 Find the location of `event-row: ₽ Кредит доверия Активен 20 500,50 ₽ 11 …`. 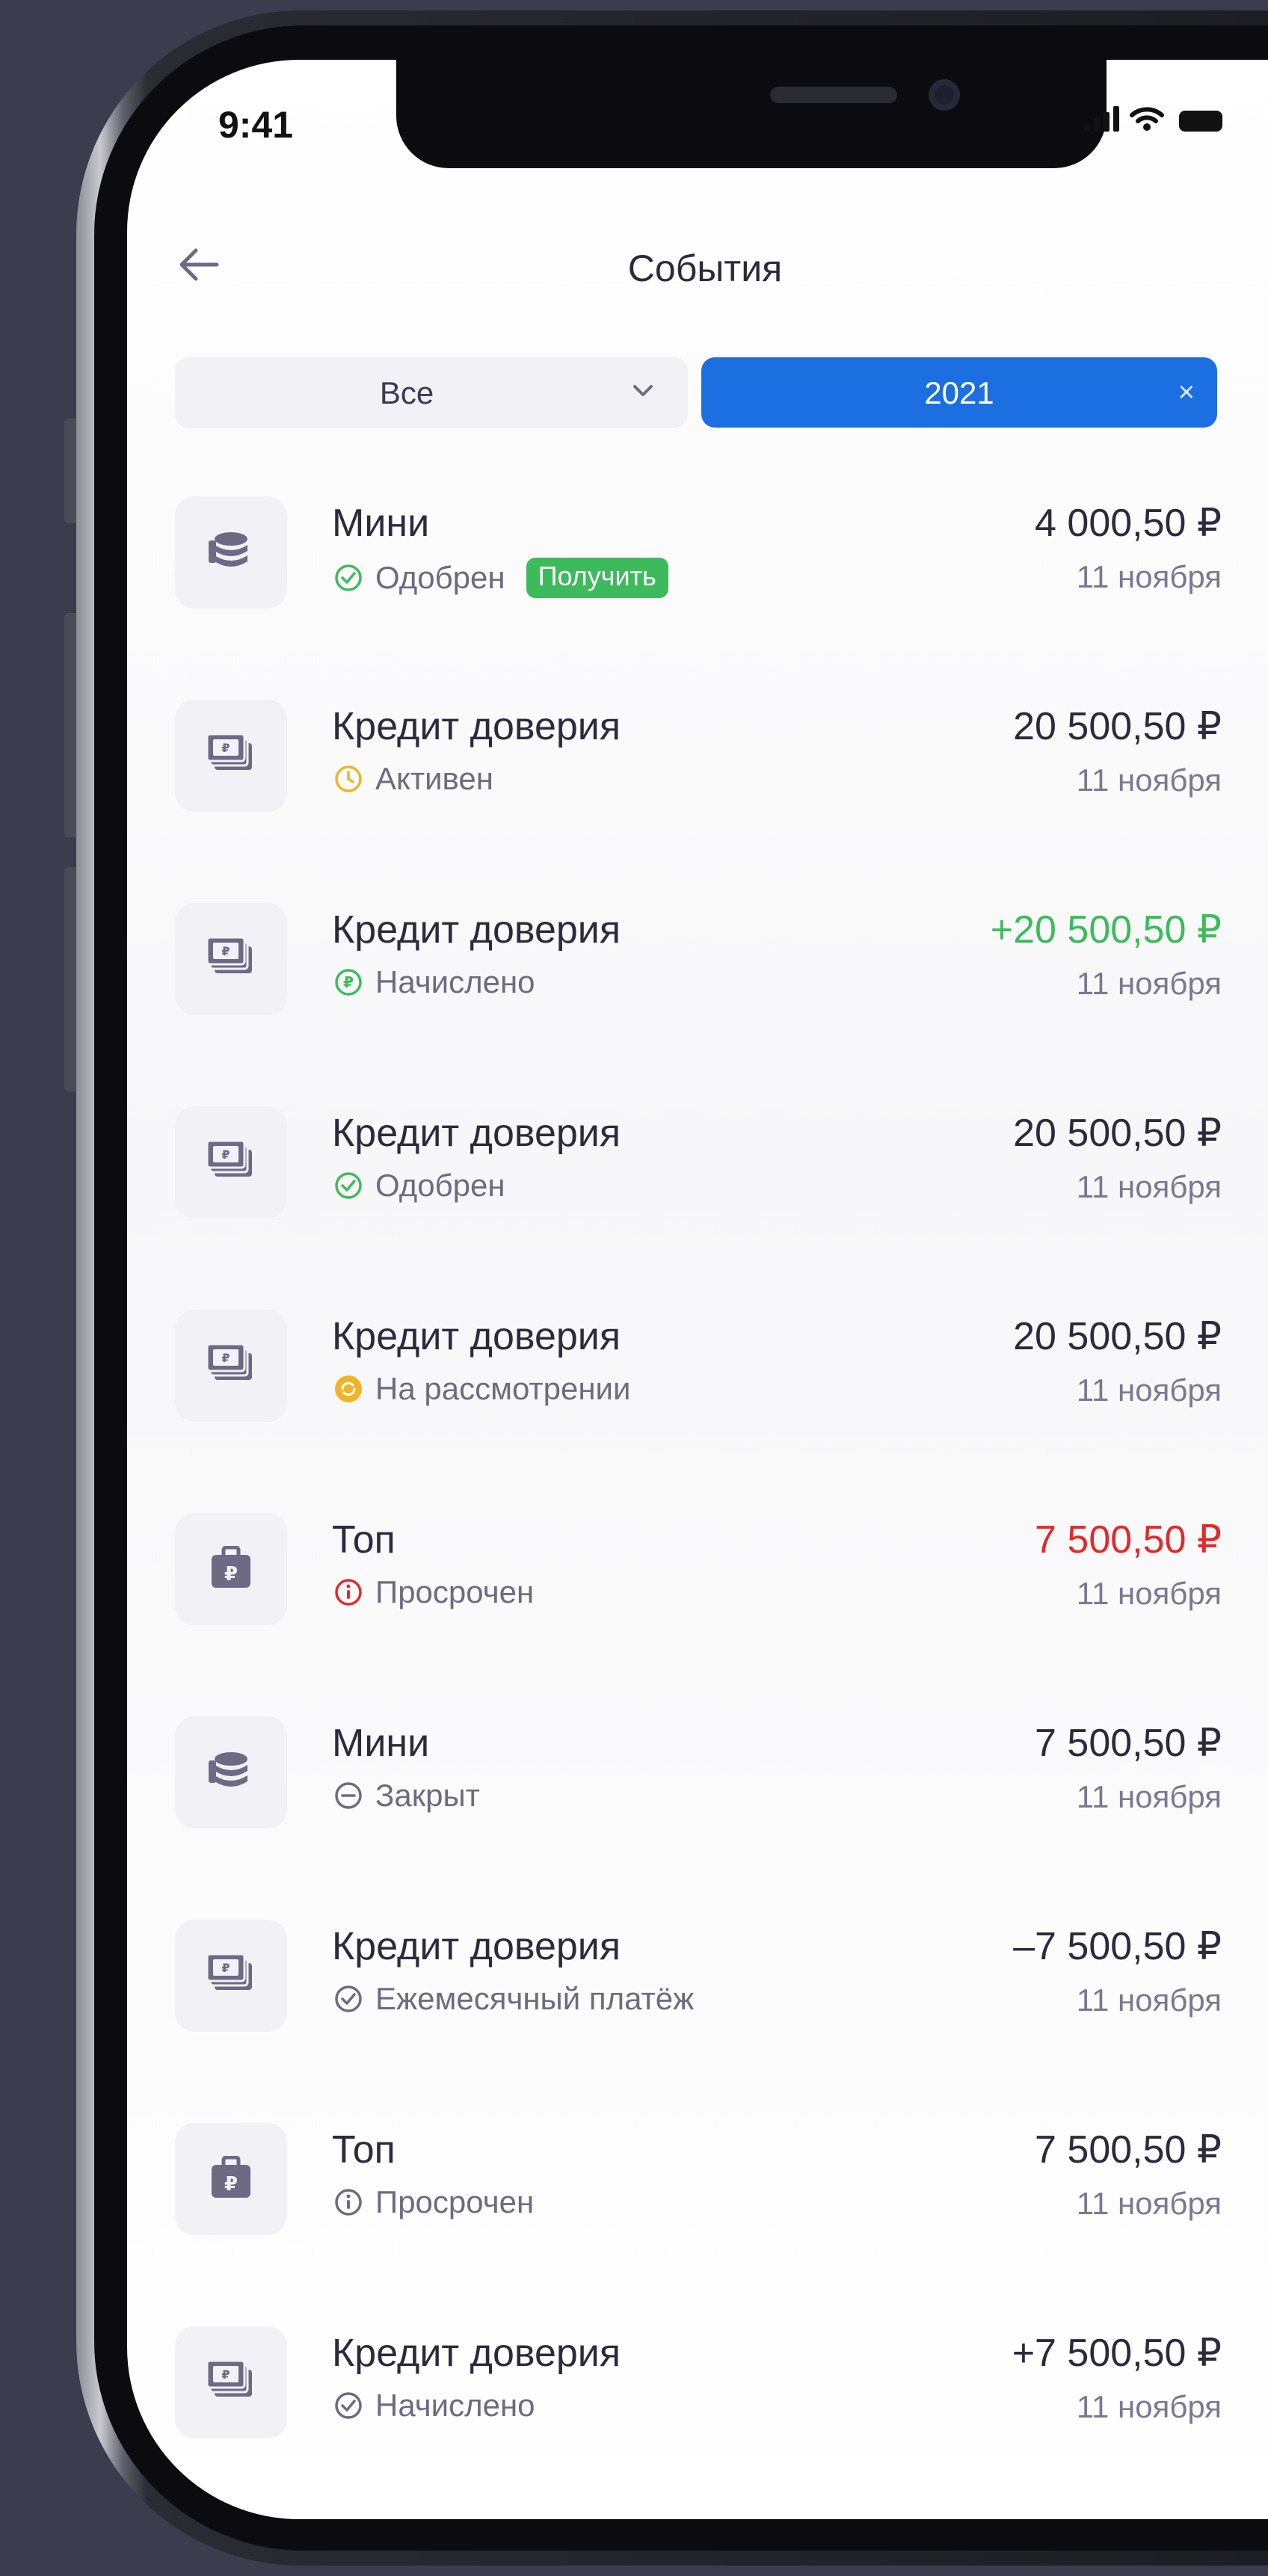

event-row: ₽ Кредит доверия Активен 20 500,50 ₽ 11 … is located at coordinates (698, 783).